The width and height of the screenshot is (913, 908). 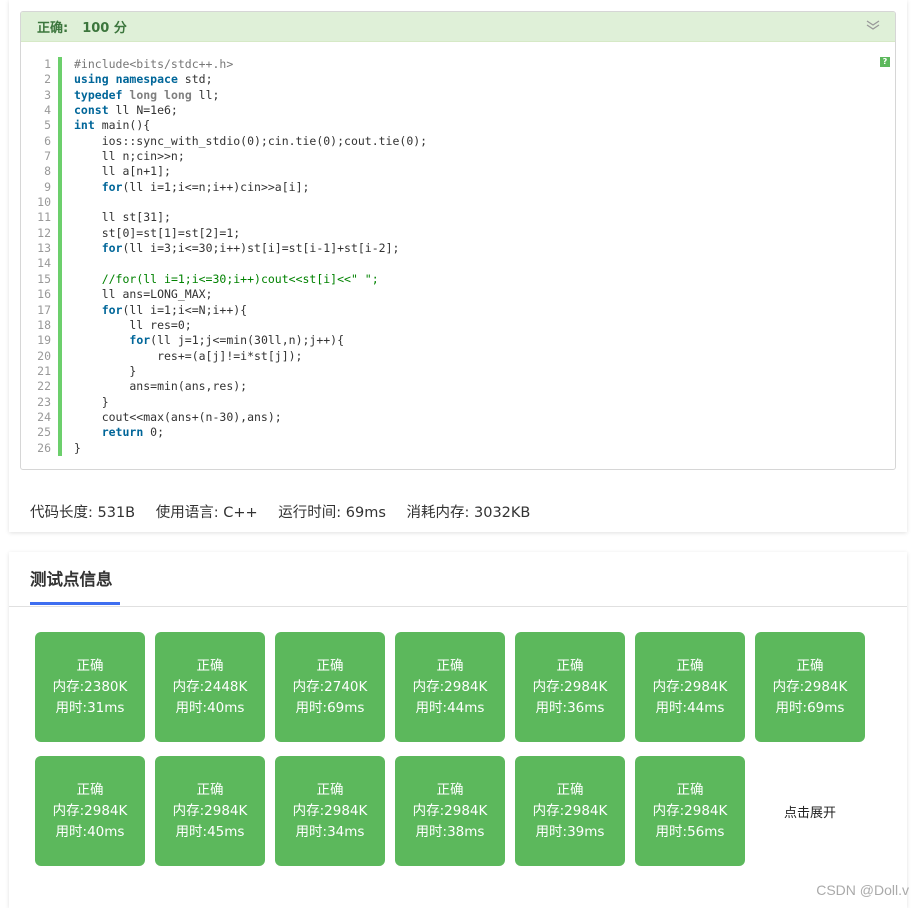 What do you see at coordinates (210, 687) in the screenshot?
I see `testcase-tile: 正确 内存:2448K 用时:40ms` at bounding box center [210, 687].